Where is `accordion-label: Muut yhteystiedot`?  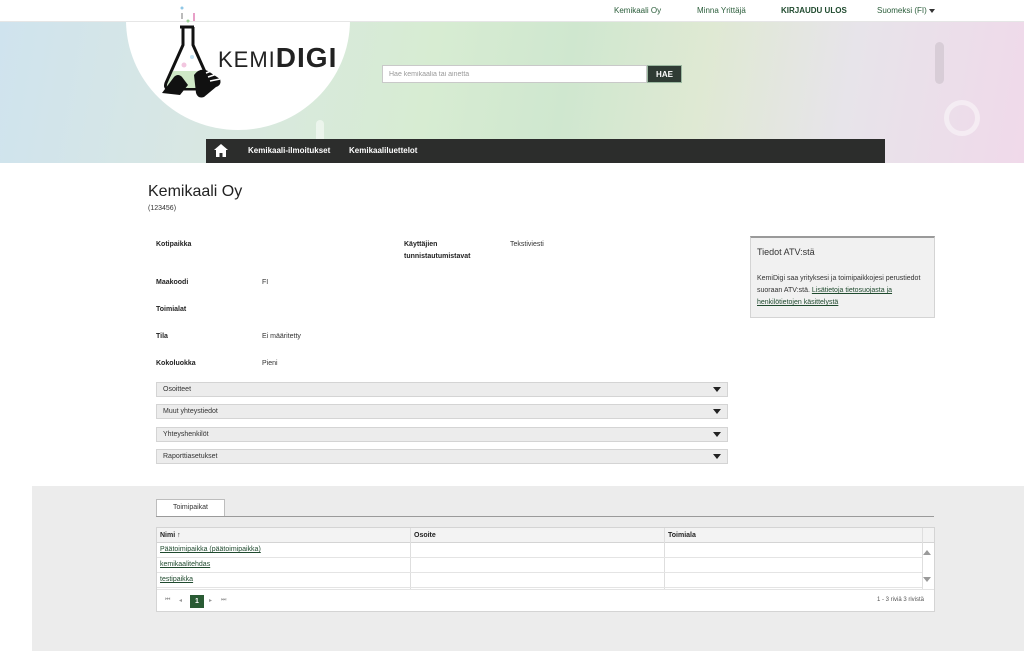
accordion-label: Muut yhteystiedot is located at coordinates (190, 411).